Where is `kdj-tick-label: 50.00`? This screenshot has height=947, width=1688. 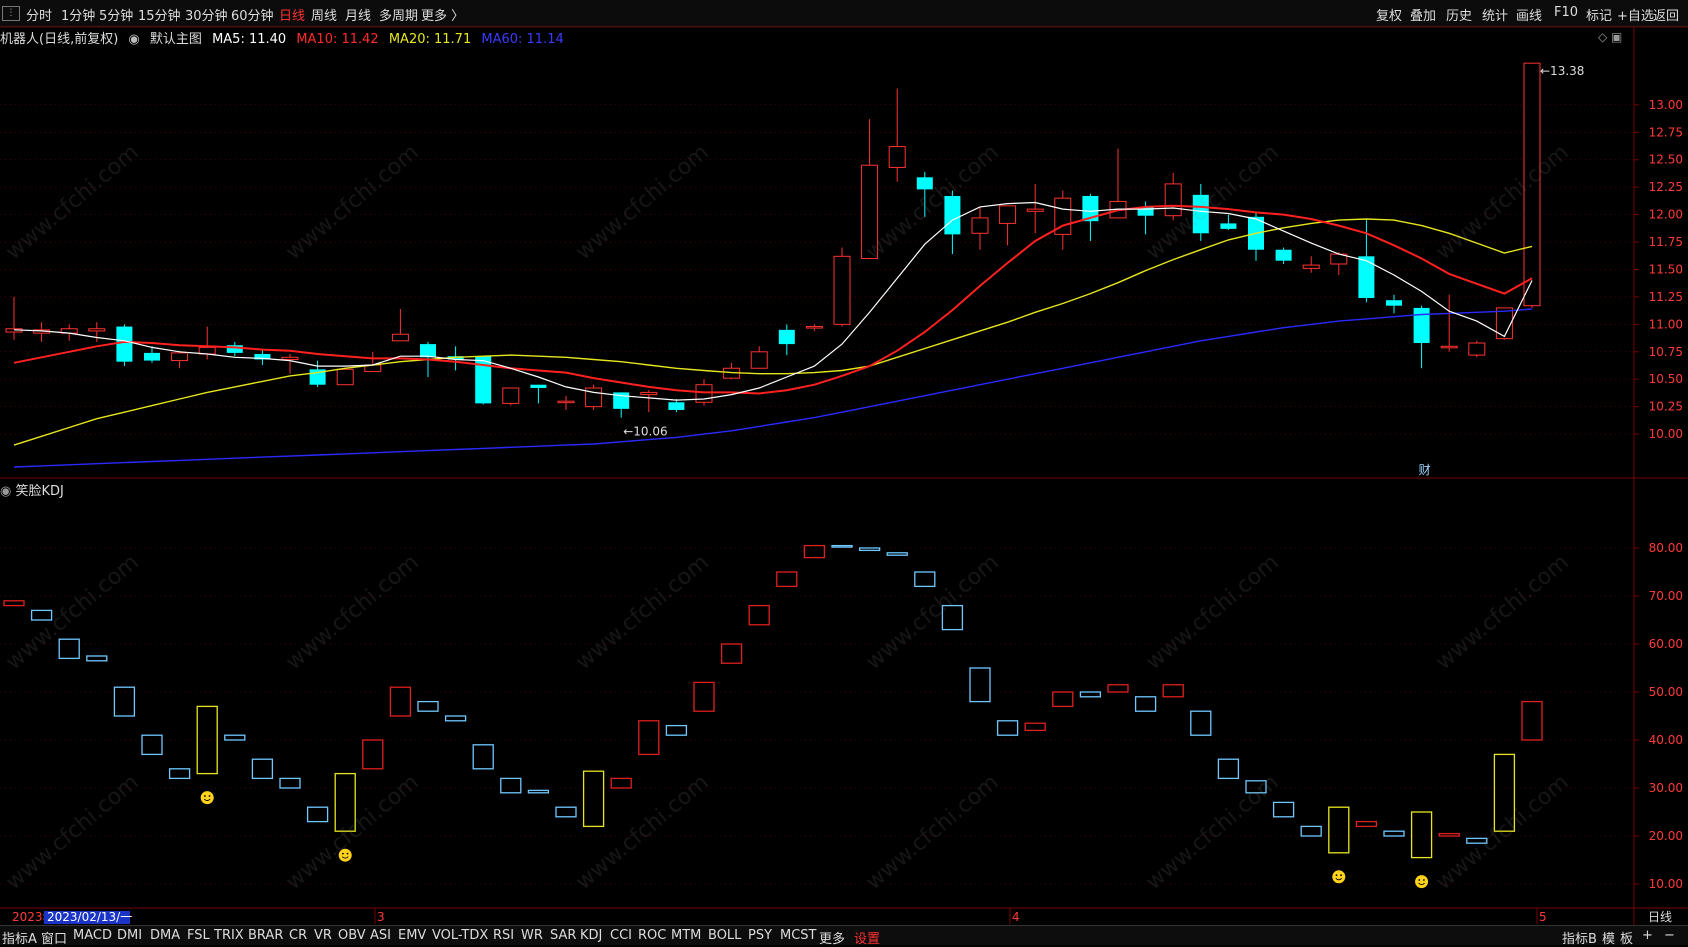
kdj-tick-label: 50.00 is located at coordinates (1666, 692).